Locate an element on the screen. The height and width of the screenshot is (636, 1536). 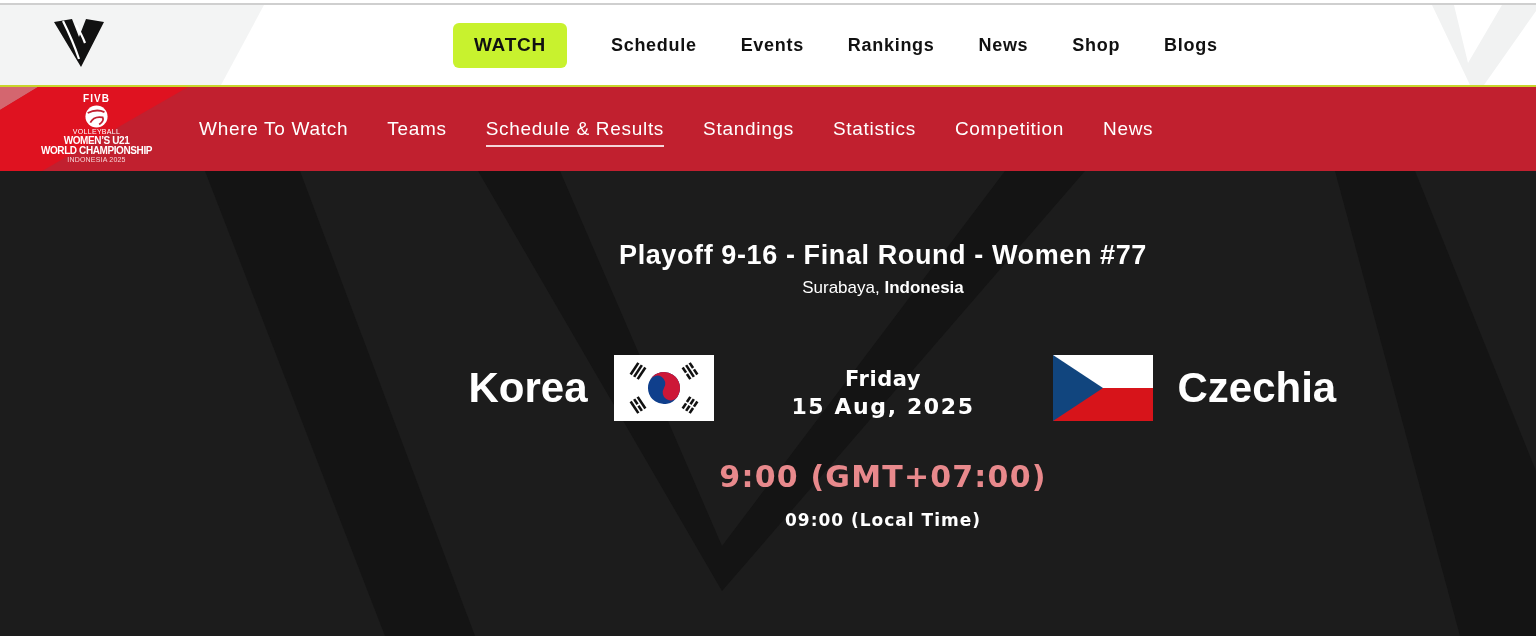
local-time: 09:00 (Local Time) is located at coordinates (882, 520).